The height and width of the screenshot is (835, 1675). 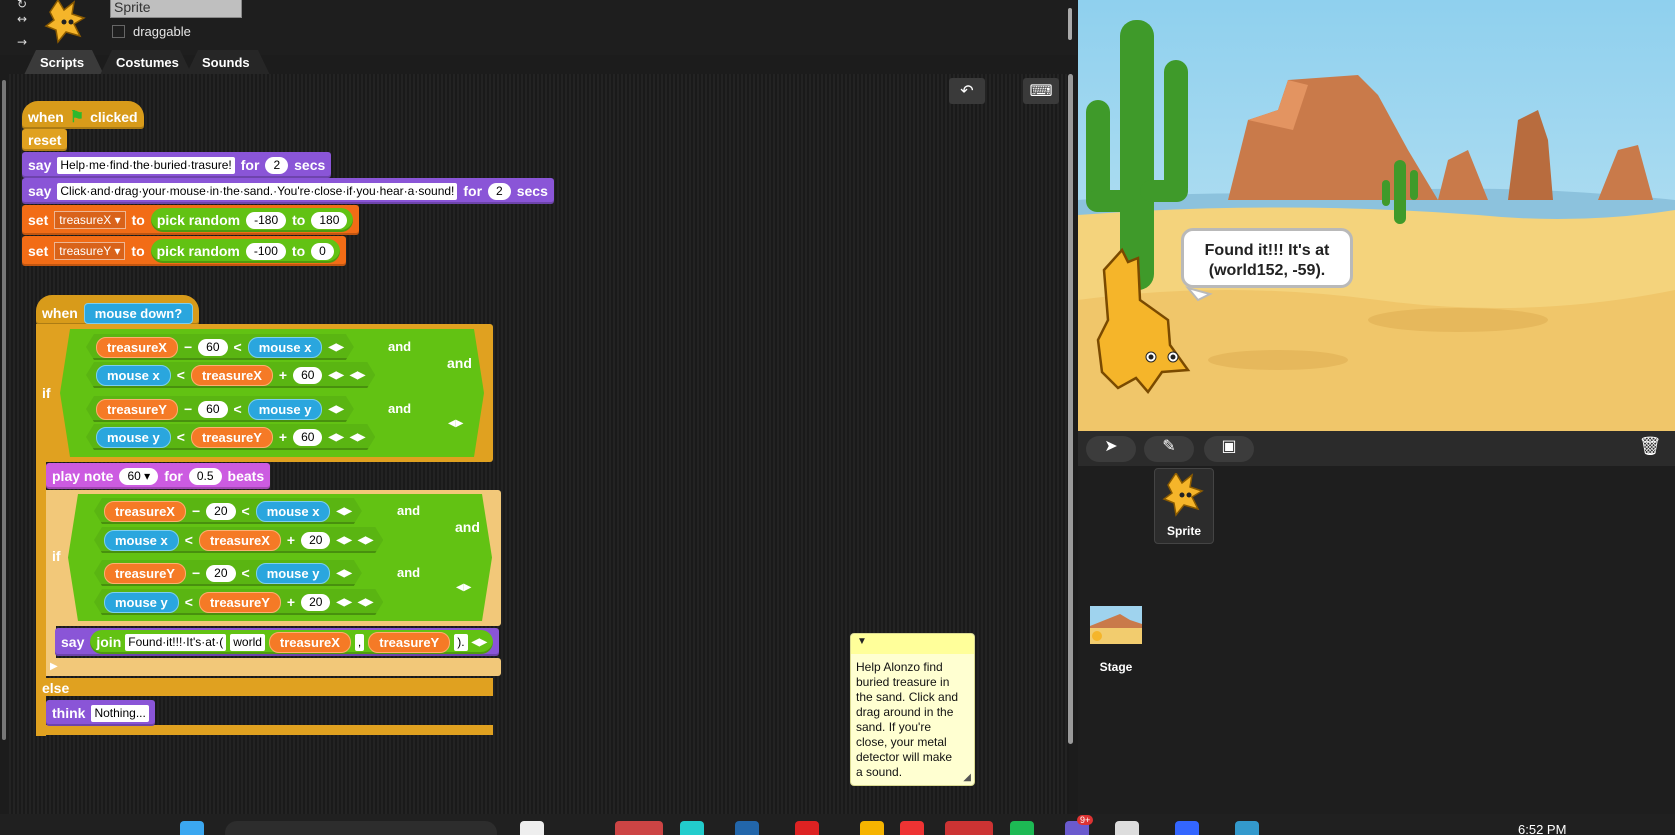 I want to click on lt-predicate: mouse y < treasureY + 20 ◀▶ ◀▶, so click(x=238, y=602).